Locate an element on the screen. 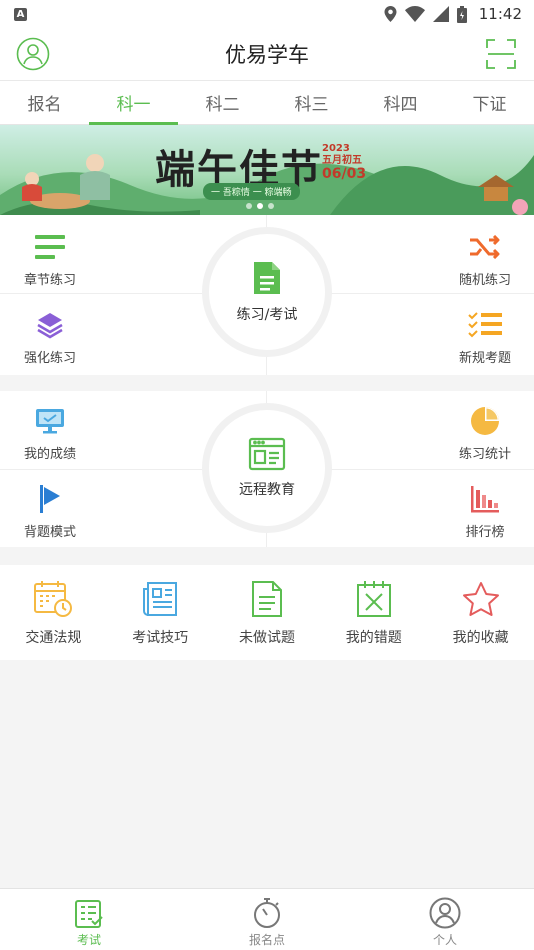 The image size is (534, 950). status-bar: A 11:42 is located at coordinates (267, 14).